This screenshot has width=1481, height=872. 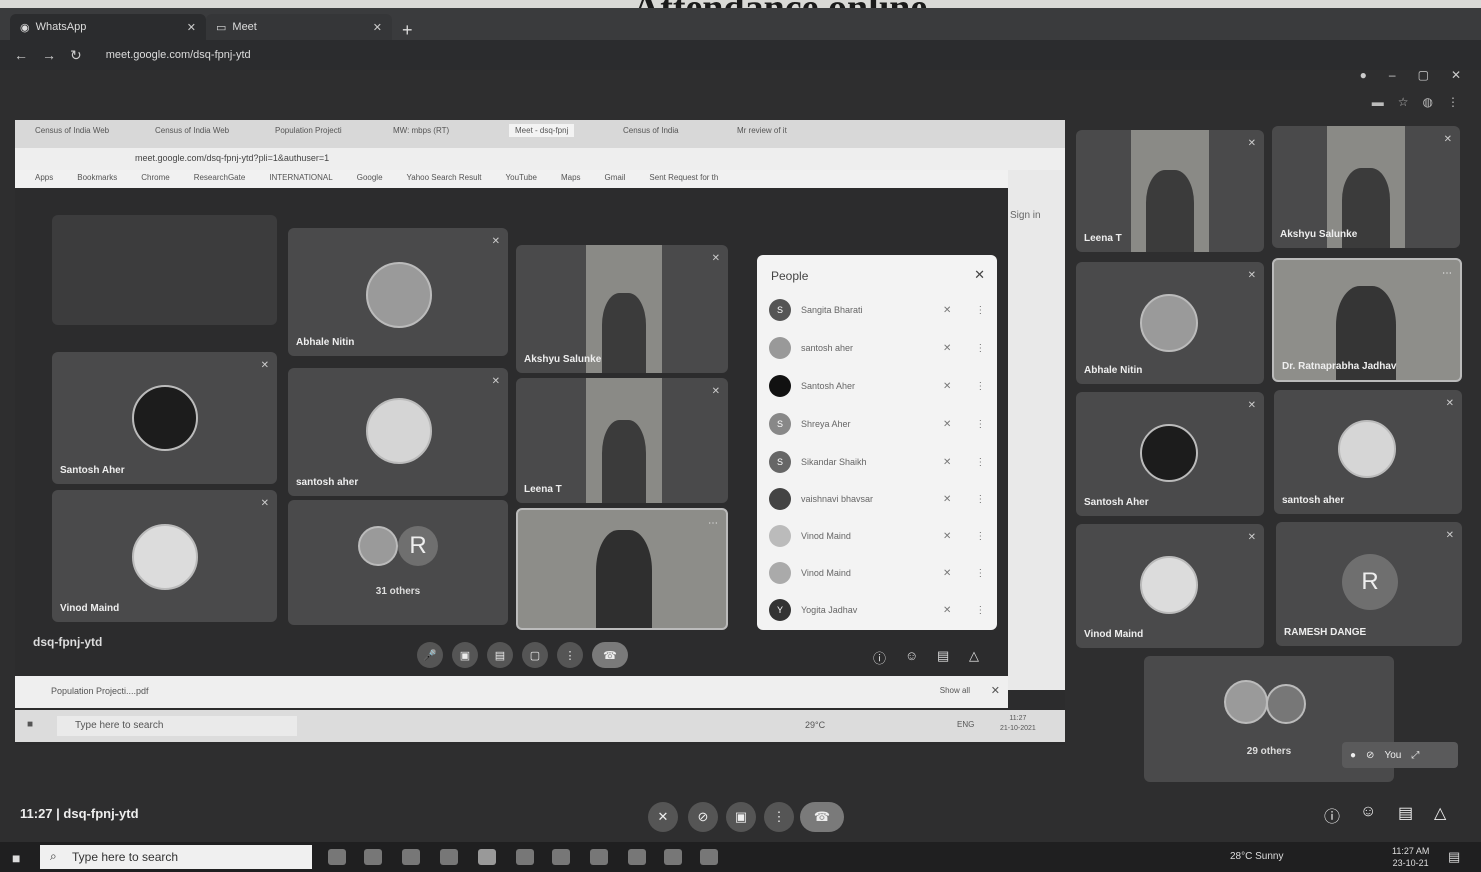 I want to click on powerpoint-icon, so click(x=673, y=857).